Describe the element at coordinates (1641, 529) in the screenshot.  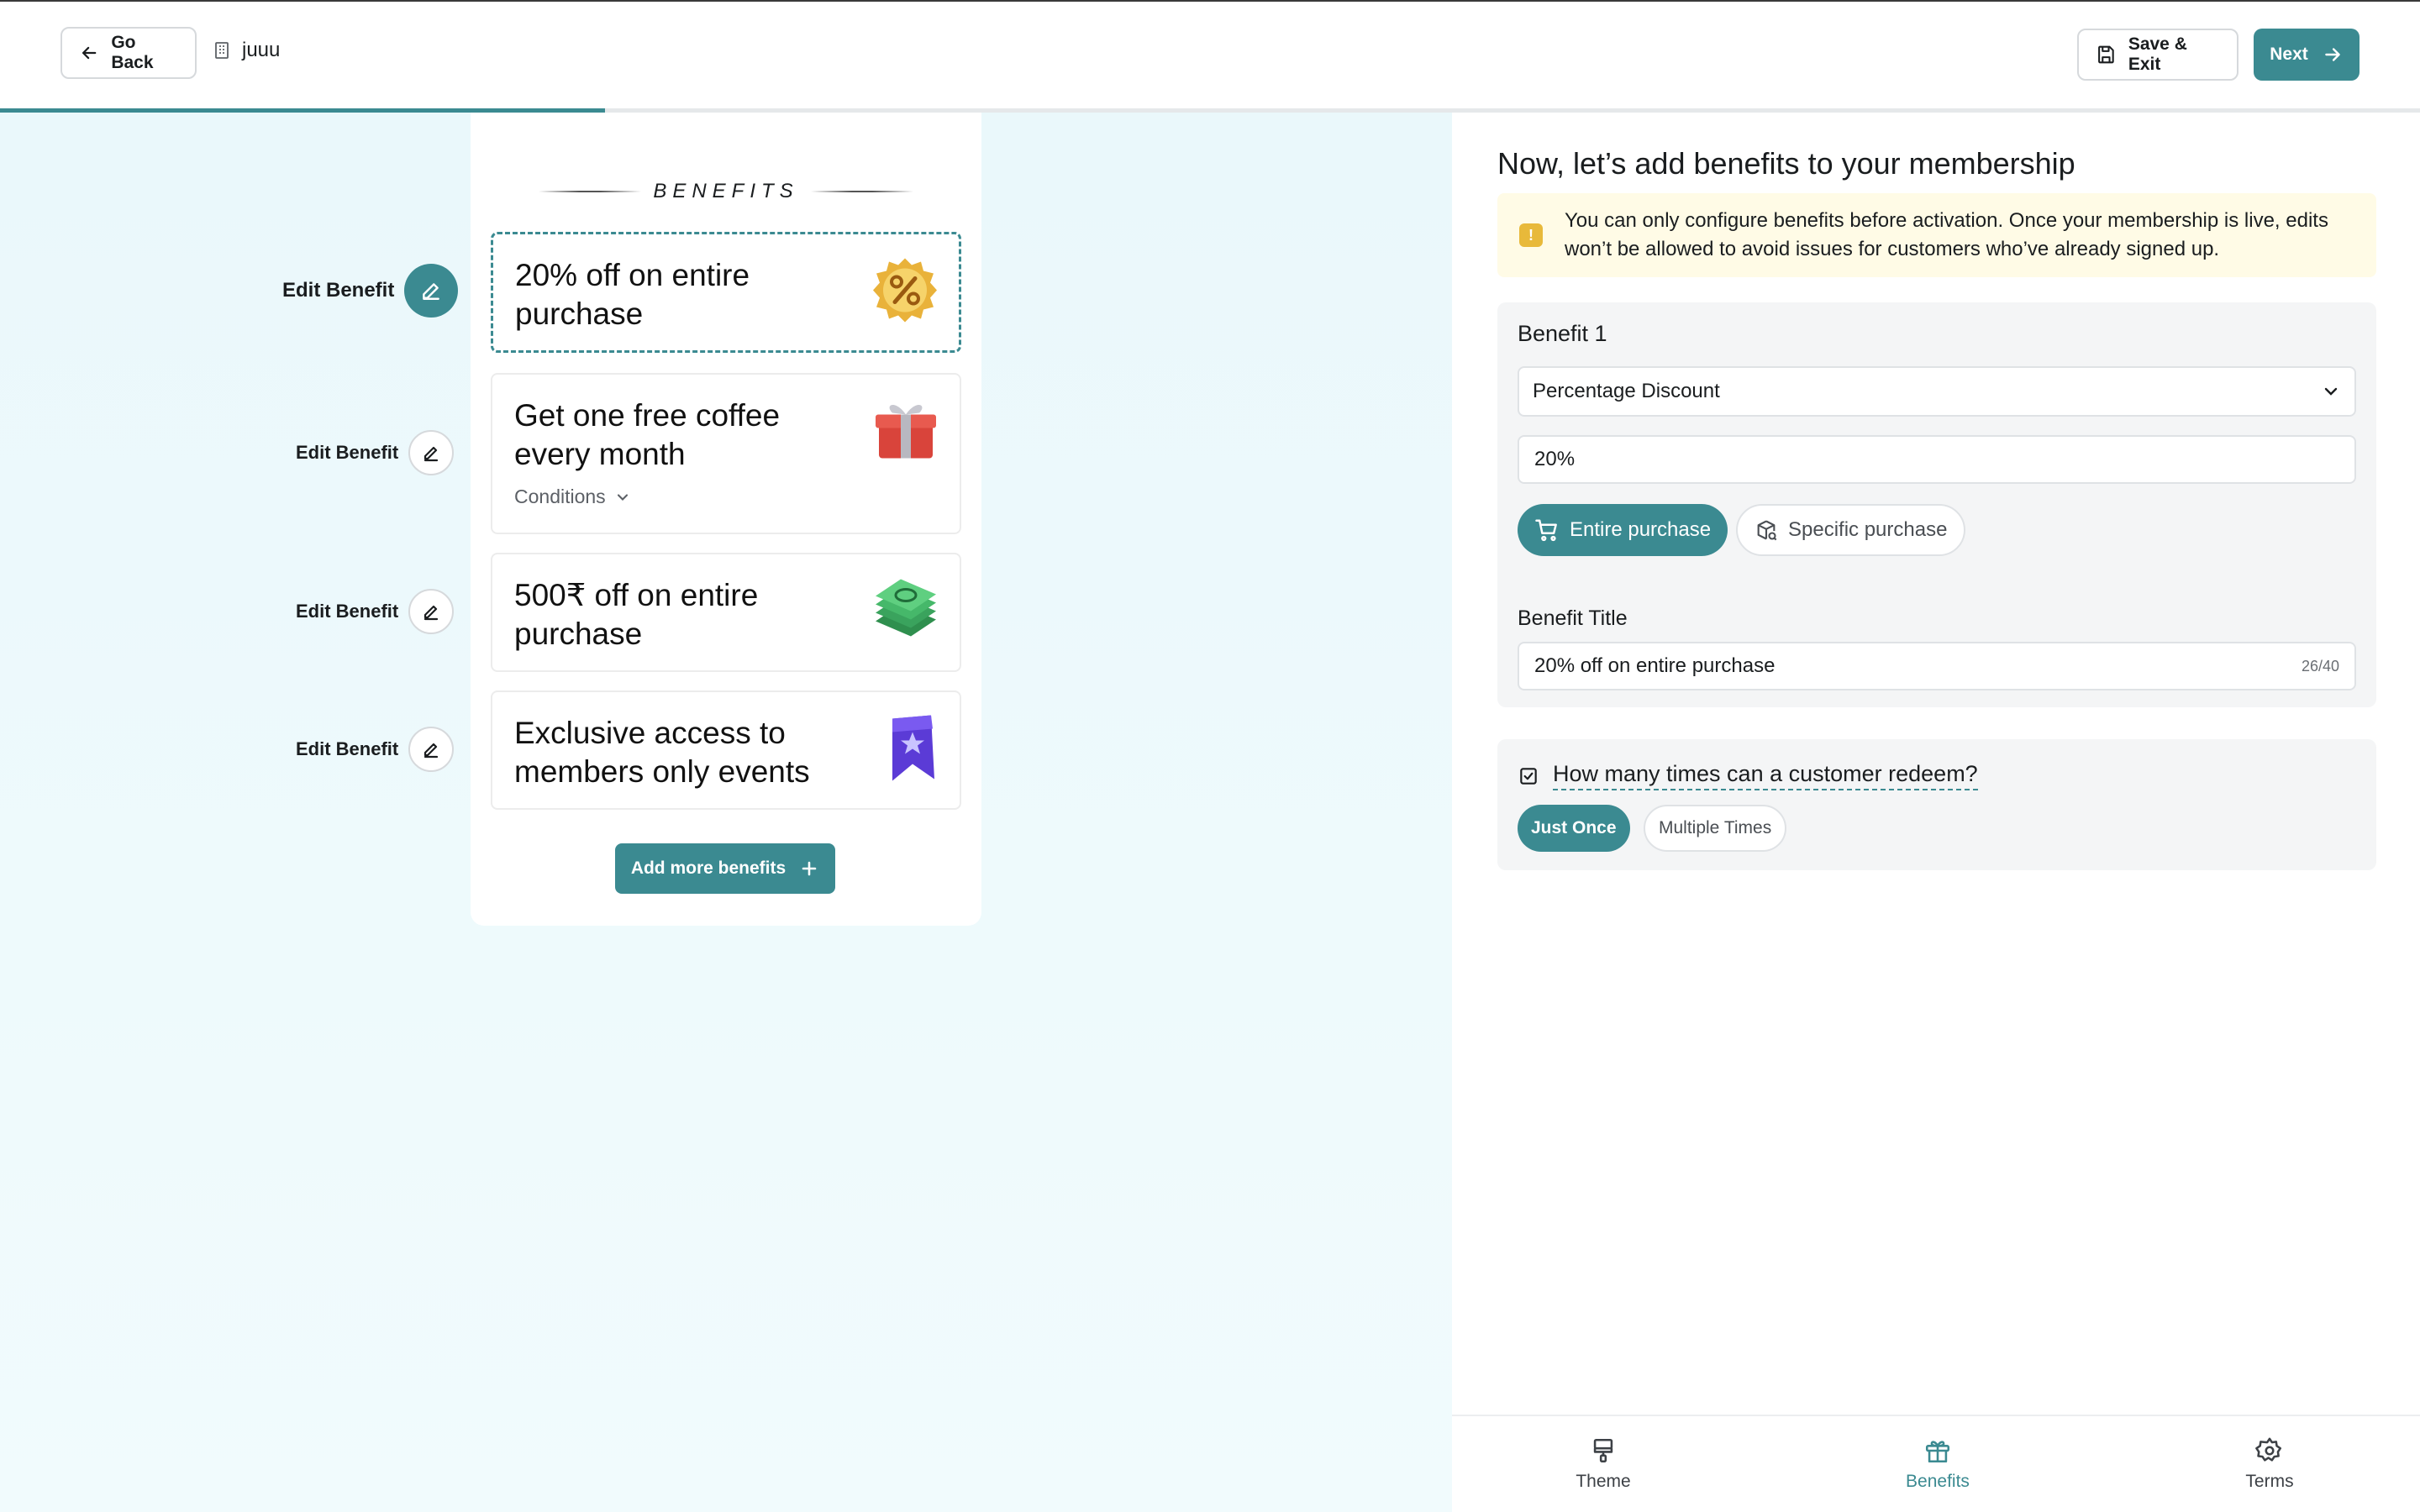
I see `entire-purchase-label: Entire purchase` at that location.